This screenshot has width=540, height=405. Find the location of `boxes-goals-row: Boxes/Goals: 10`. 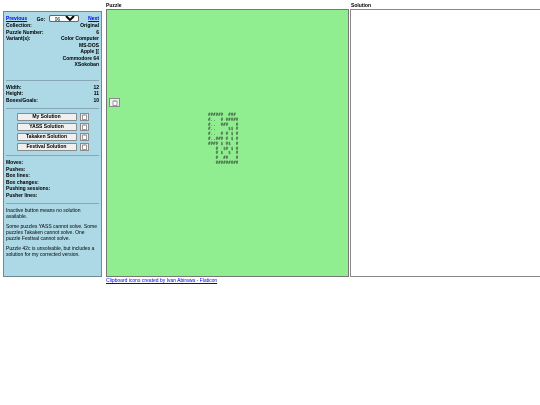

boxes-goals-row: Boxes/Goals: 10 is located at coordinates (52, 101).